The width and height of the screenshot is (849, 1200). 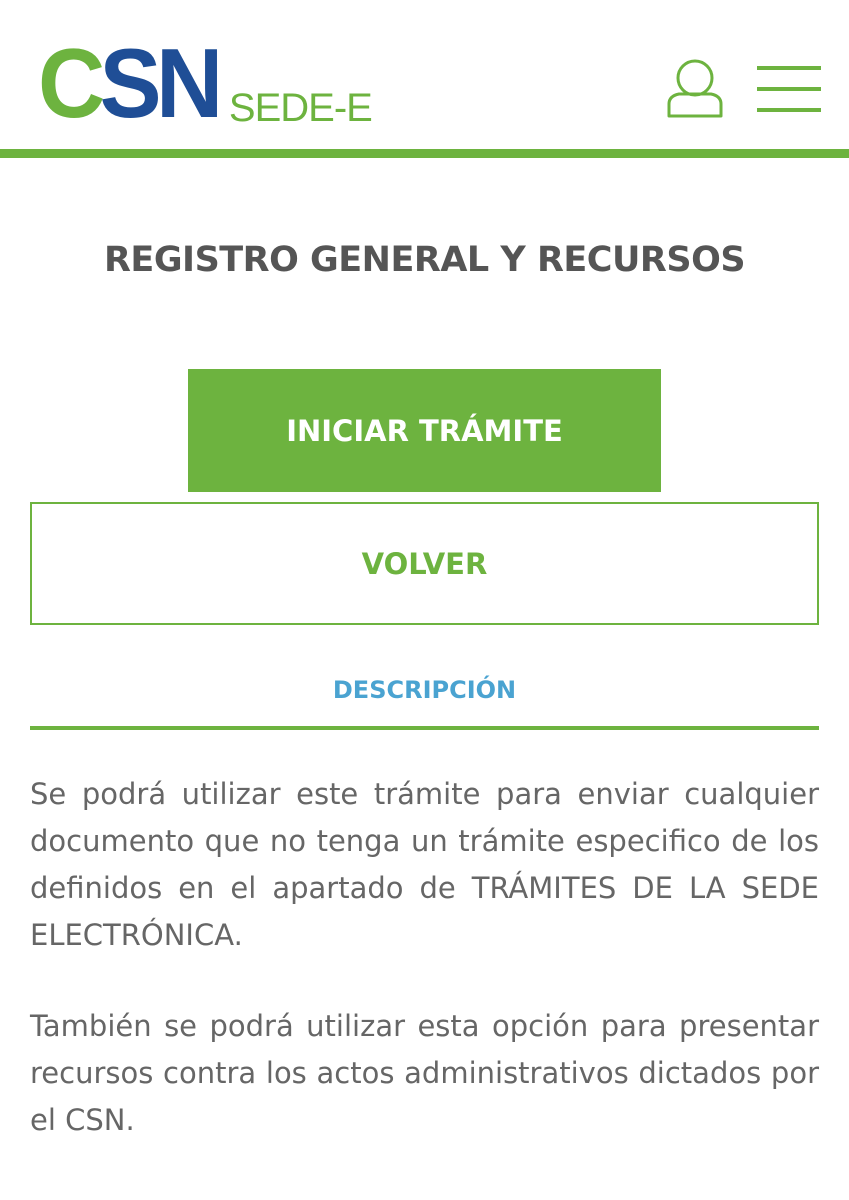 What do you see at coordinates (300, 108) in the screenshot?
I see `logo-sede-e-text: SEDE-E` at bounding box center [300, 108].